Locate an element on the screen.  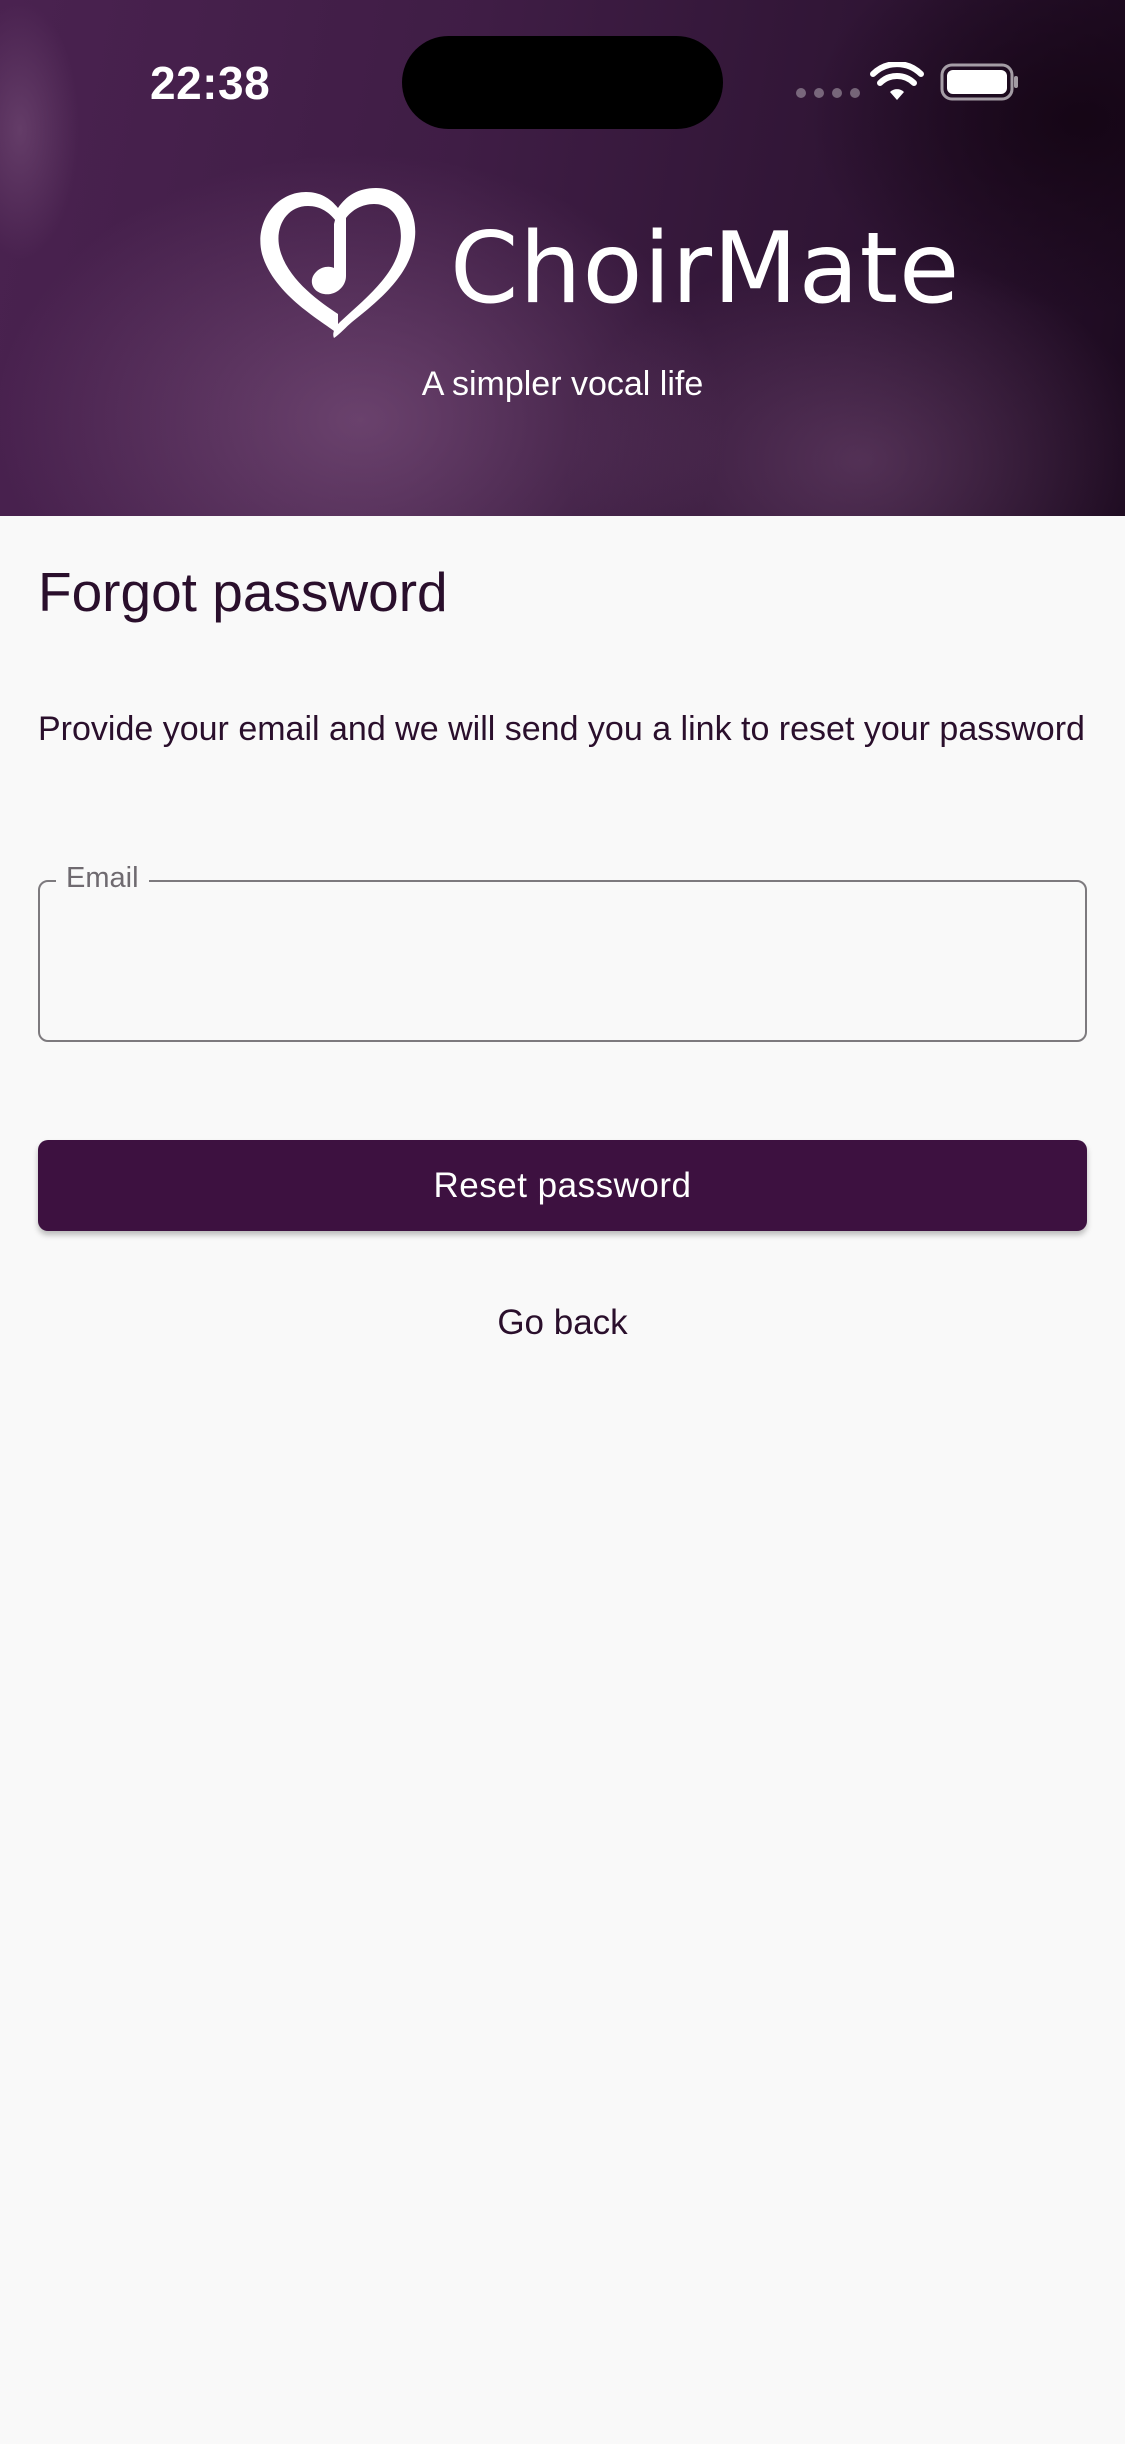
dynamic-island is located at coordinates (562, 82).